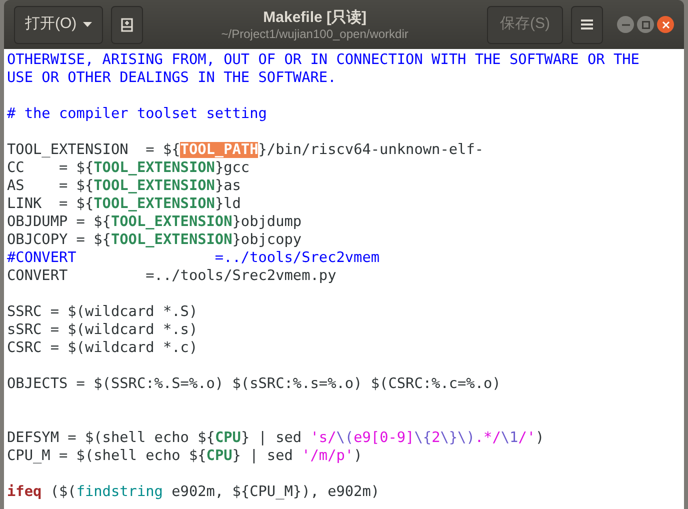 The height and width of the screenshot is (509, 688). Describe the element at coordinates (171, 276) in the screenshot. I see `code-line: CONVERT =../tools/Srec2vmem.py` at that location.